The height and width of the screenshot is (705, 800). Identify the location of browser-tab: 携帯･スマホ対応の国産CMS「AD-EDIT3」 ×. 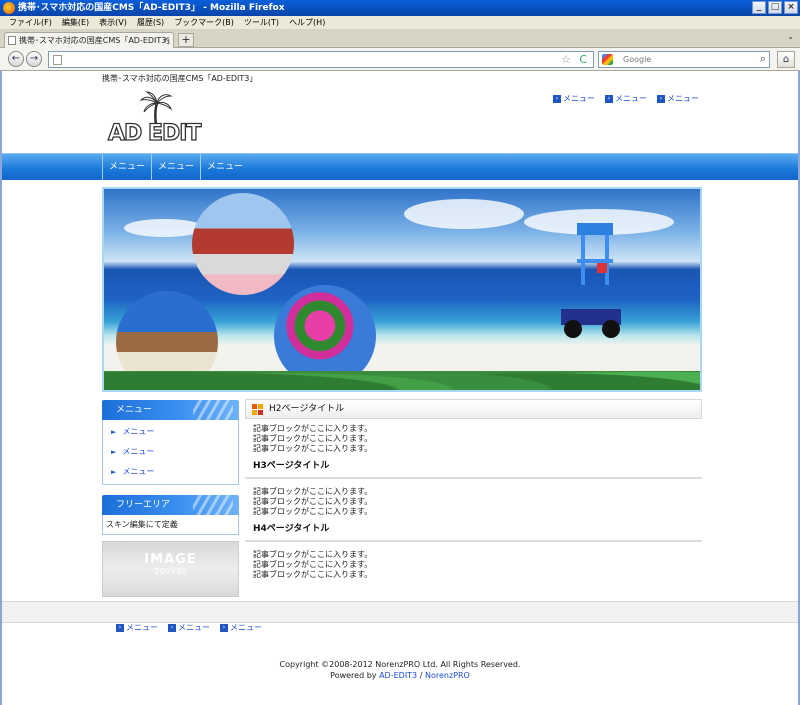
(89, 40).